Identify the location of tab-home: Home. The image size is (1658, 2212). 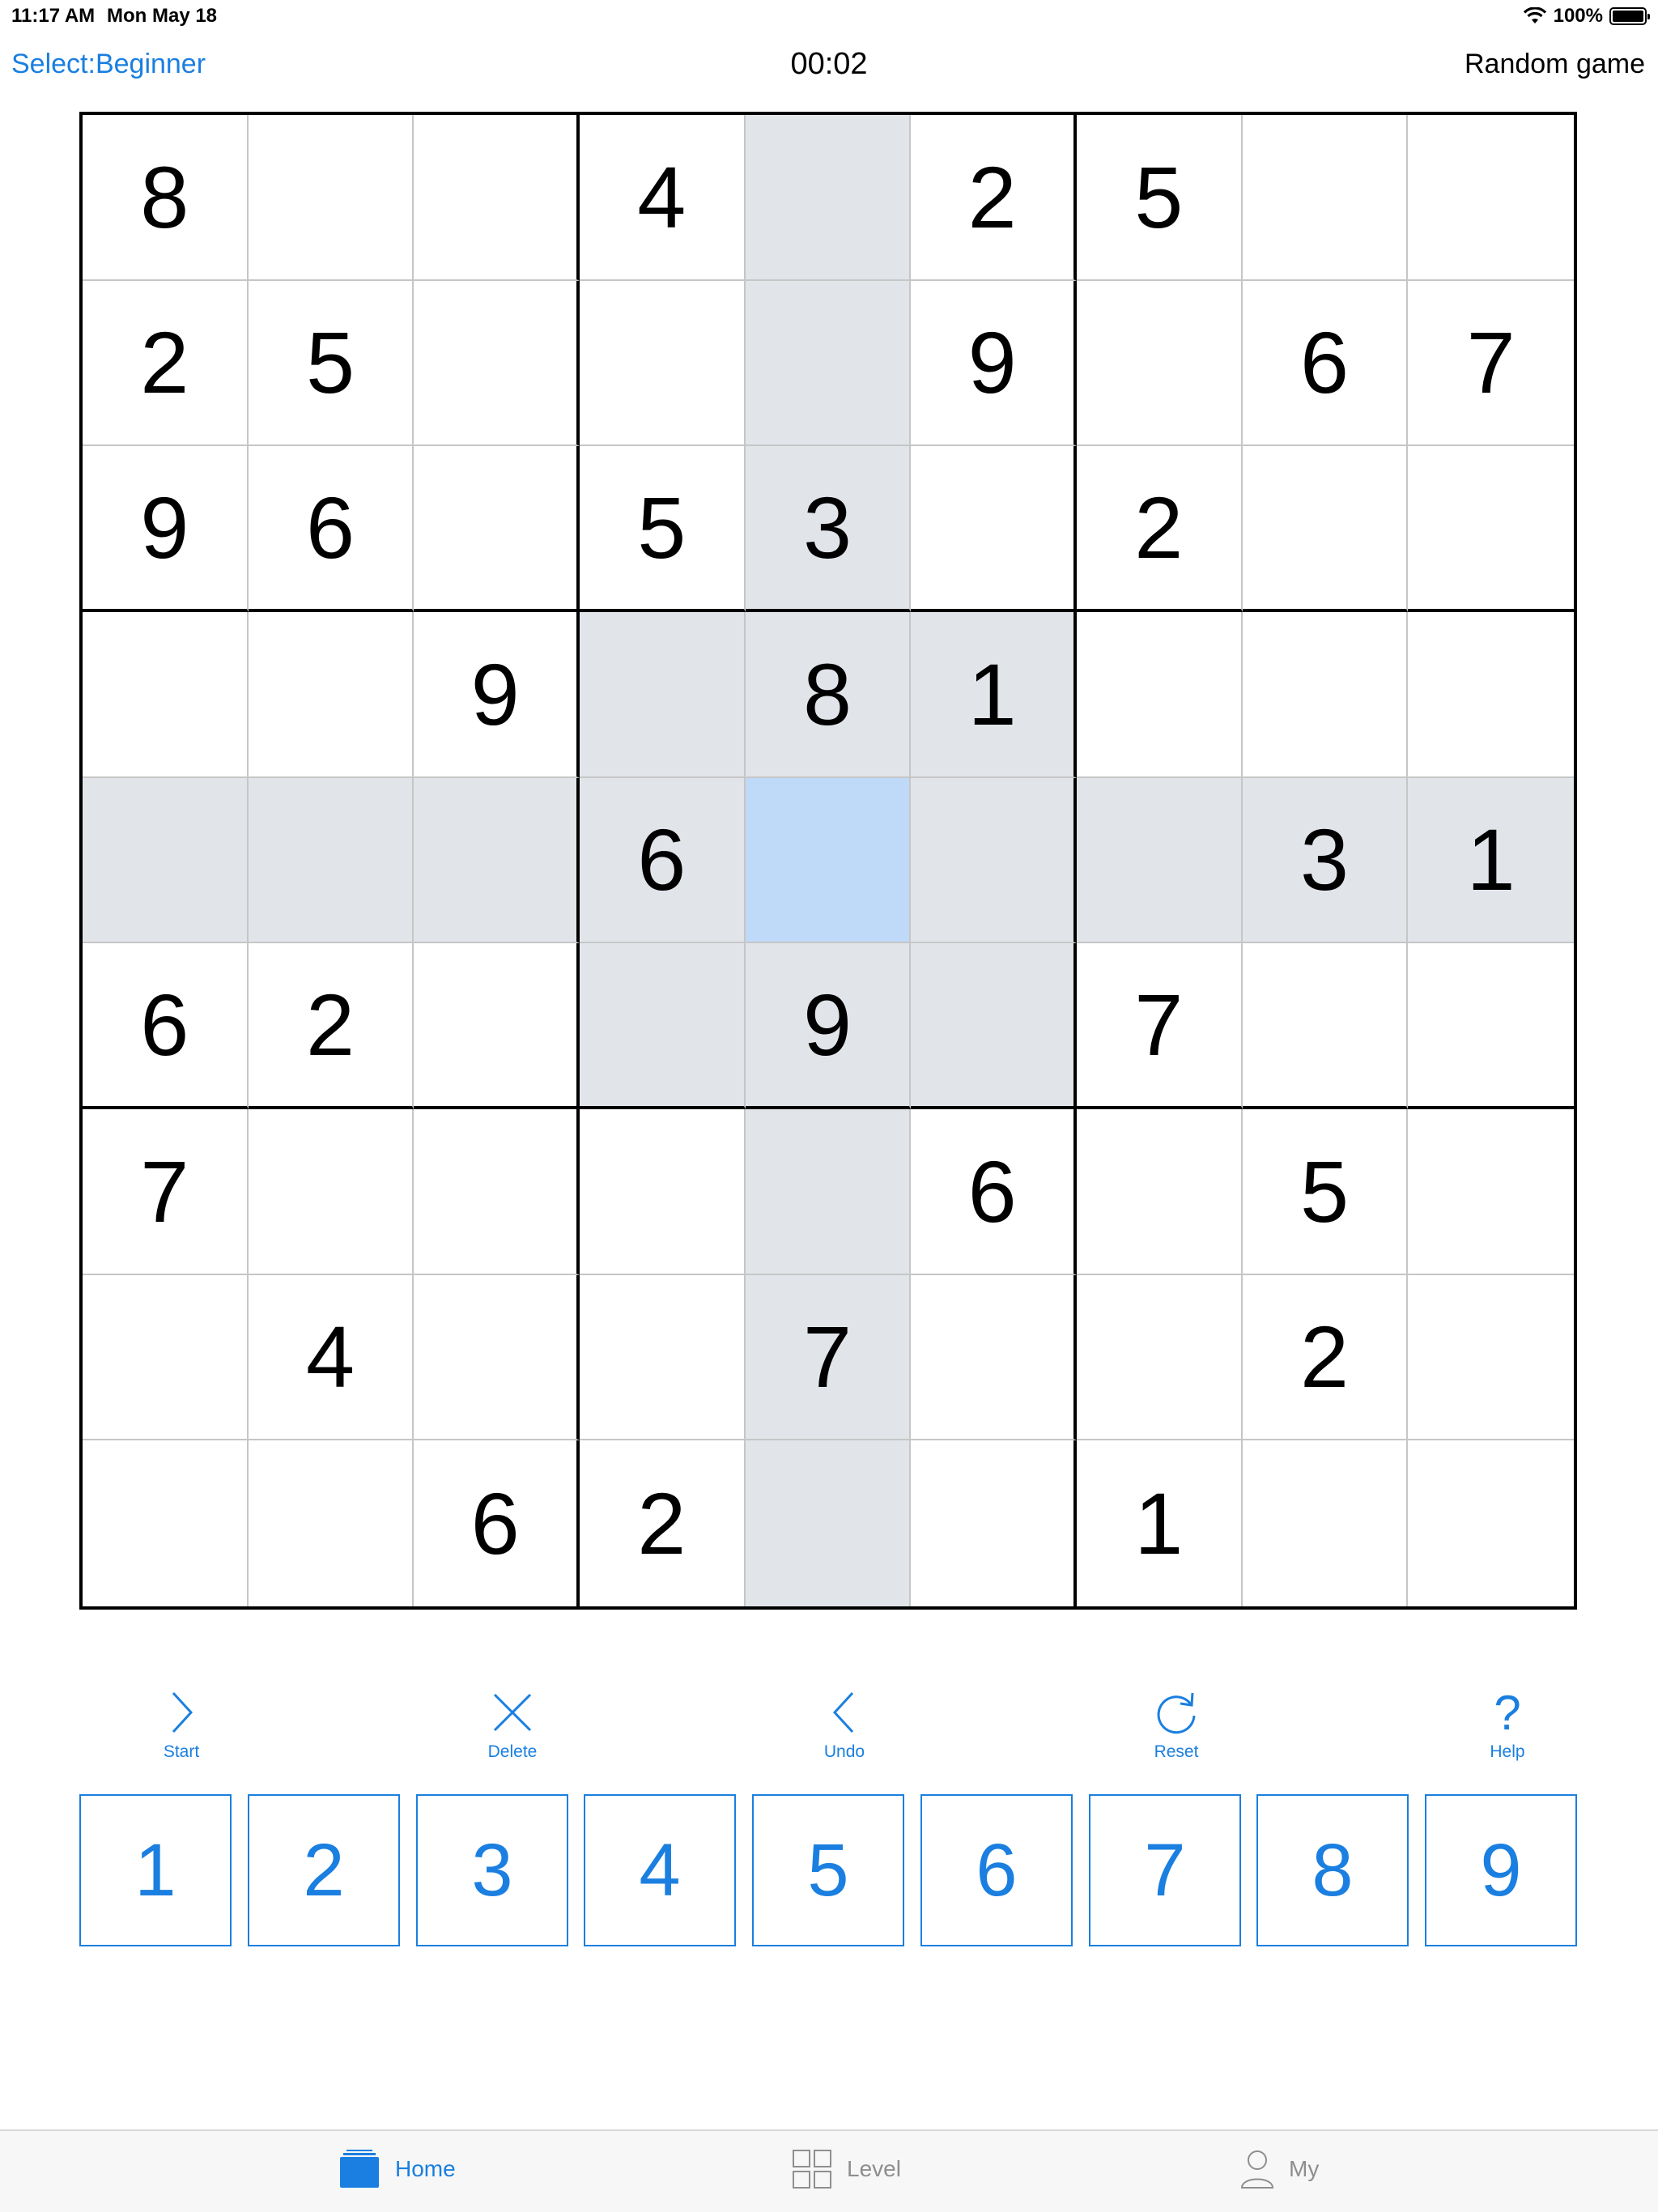
(397, 2169).